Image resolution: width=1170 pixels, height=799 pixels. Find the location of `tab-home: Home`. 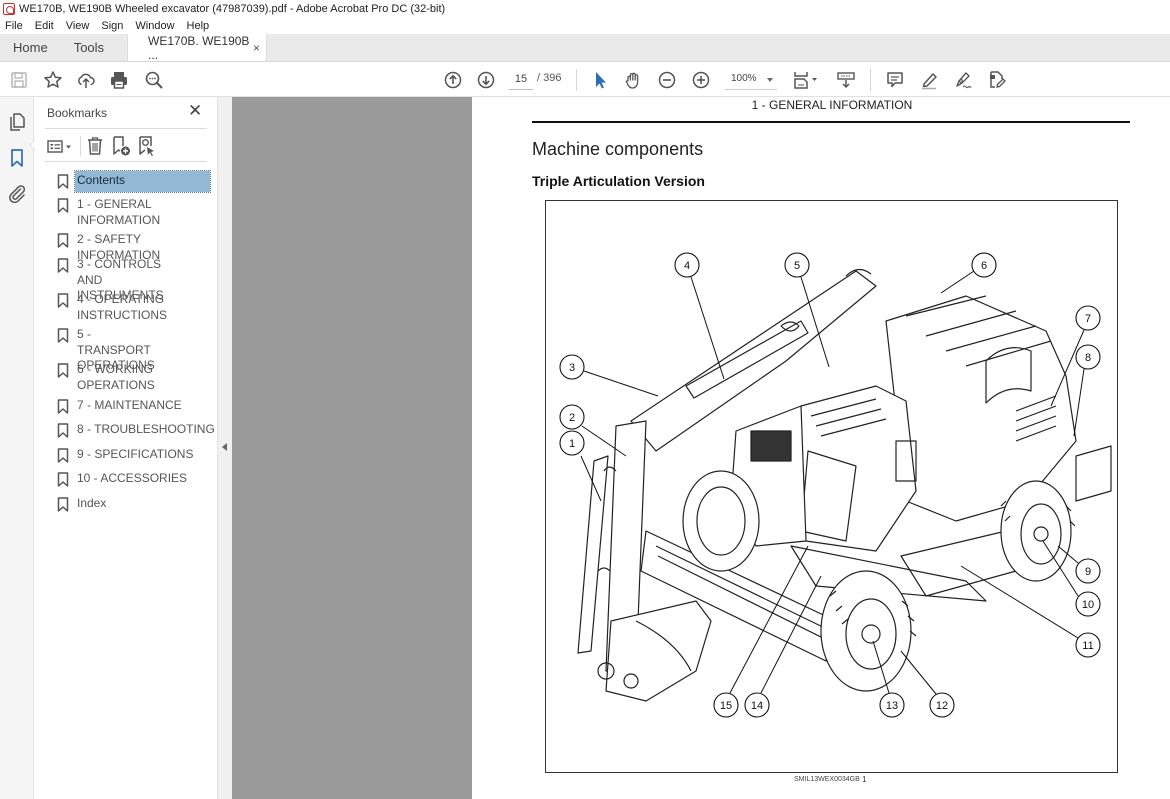

tab-home: Home is located at coordinates (30, 47).